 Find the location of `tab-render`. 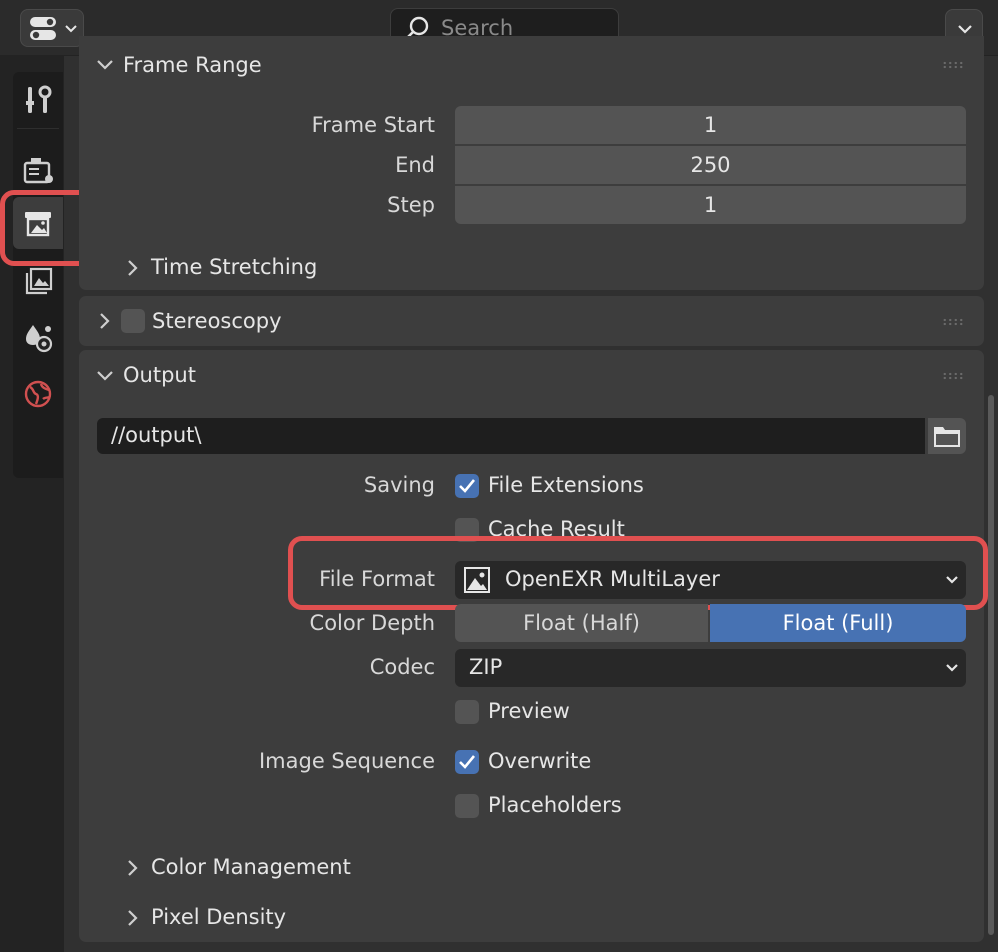

tab-render is located at coordinates (38, 170).